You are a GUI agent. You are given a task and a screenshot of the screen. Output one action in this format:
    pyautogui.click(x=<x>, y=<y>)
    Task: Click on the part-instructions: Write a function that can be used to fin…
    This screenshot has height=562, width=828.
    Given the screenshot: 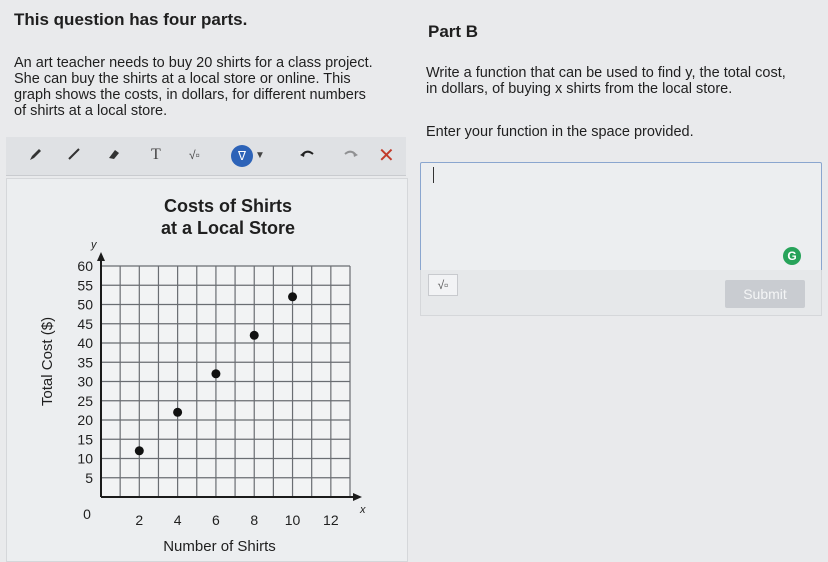 What is the action you would take?
    pyautogui.click(x=626, y=81)
    